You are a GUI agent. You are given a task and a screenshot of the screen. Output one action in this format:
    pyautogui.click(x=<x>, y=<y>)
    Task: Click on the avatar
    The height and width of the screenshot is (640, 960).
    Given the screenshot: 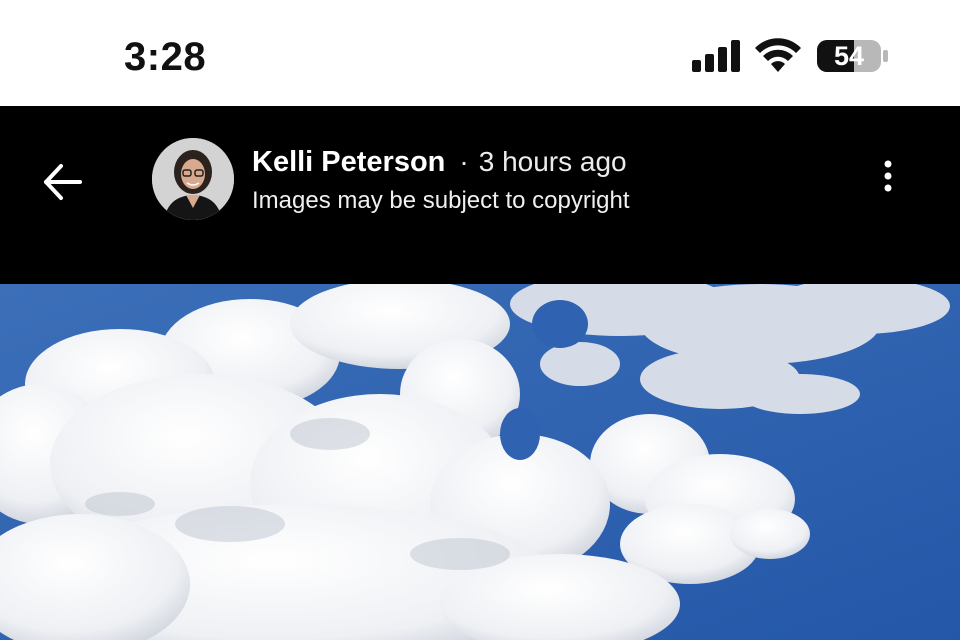 What is the action you would take?
    pyautogui.click(x=193, y=179)
    